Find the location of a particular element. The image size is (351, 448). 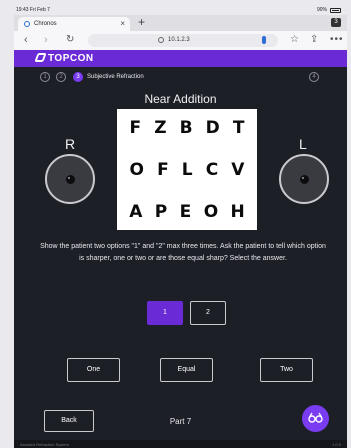

step-2: 2 is located at coordinates (61, 77).